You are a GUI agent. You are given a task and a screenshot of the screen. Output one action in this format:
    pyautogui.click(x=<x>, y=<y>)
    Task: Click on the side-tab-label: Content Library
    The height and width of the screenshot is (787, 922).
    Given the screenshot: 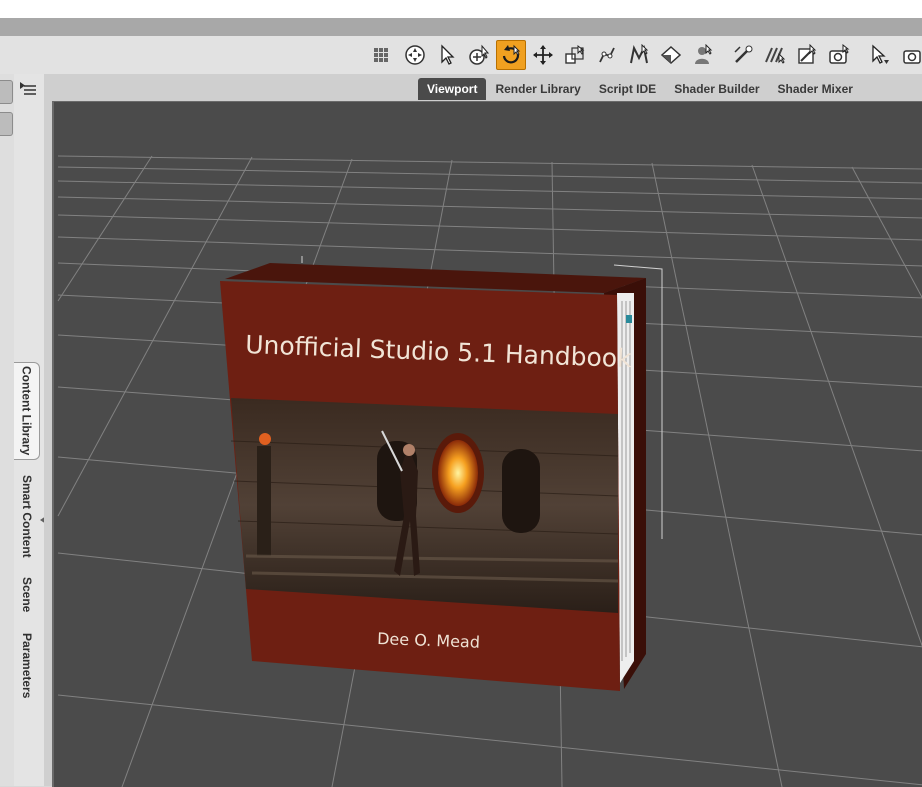 What is the action you would take?
    pyautogui.click(x=26, y=411)
    